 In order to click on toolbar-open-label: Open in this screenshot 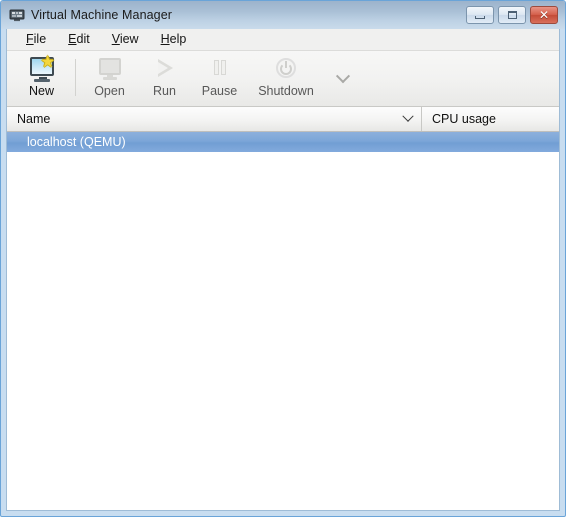, I will do `click(109, 91)`.